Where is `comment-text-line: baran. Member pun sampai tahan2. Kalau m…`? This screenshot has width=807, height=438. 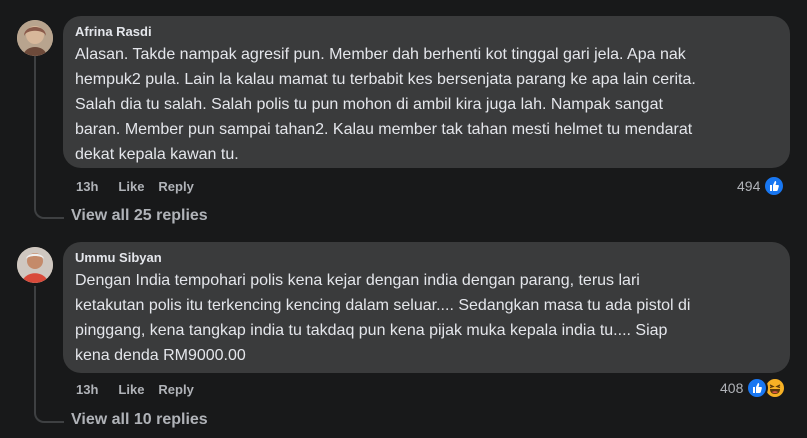
comment-text-line: baran. Member pun sampai tahan2. Kalau m… is located at coordinates (384, 129).